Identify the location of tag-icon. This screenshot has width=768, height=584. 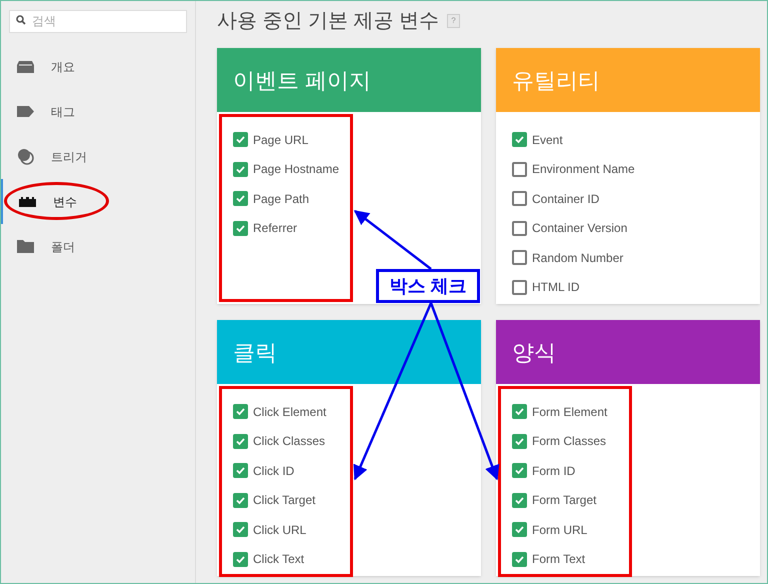
(25, 111).